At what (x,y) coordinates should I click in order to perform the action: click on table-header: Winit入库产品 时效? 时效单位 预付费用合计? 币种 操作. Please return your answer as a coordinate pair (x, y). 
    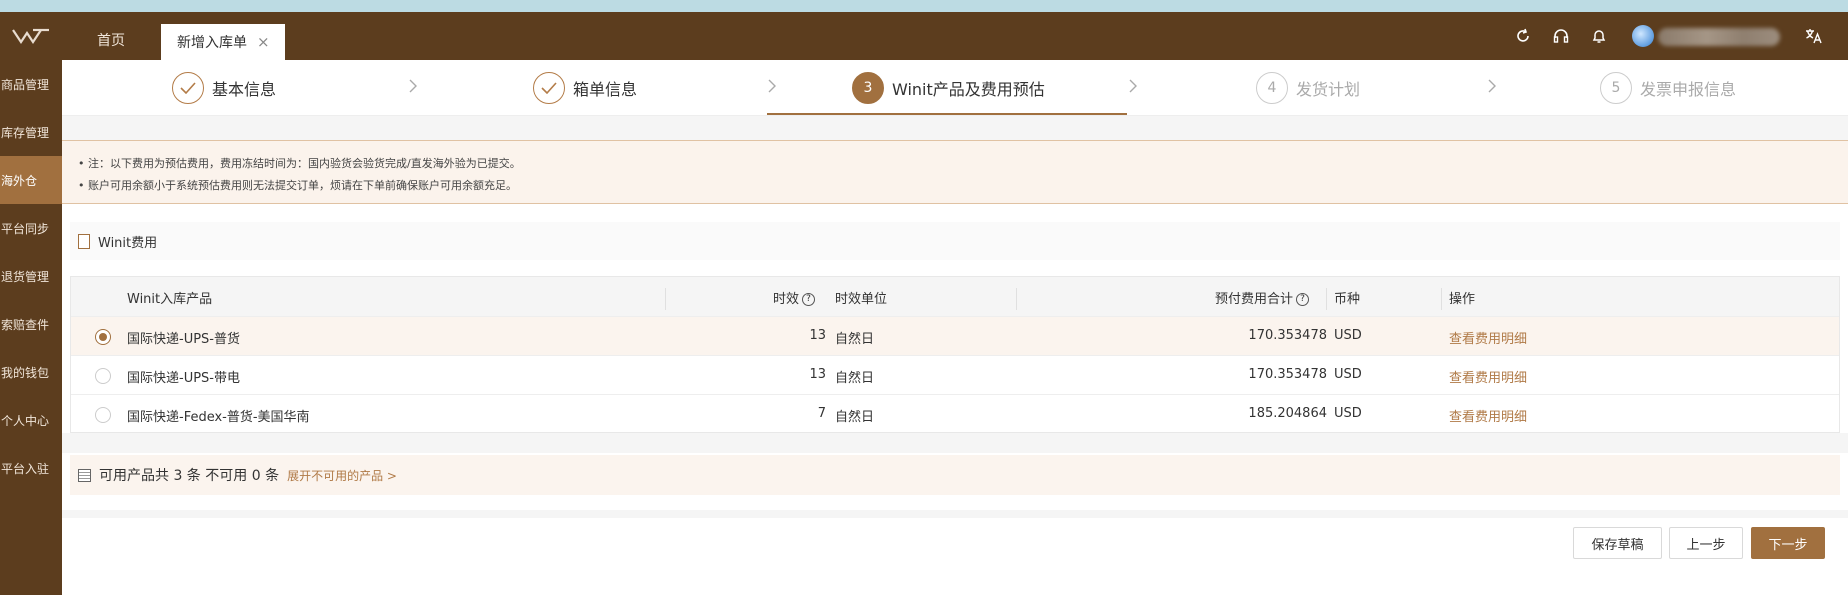
    Looking at the image, I should click on (955, 296).